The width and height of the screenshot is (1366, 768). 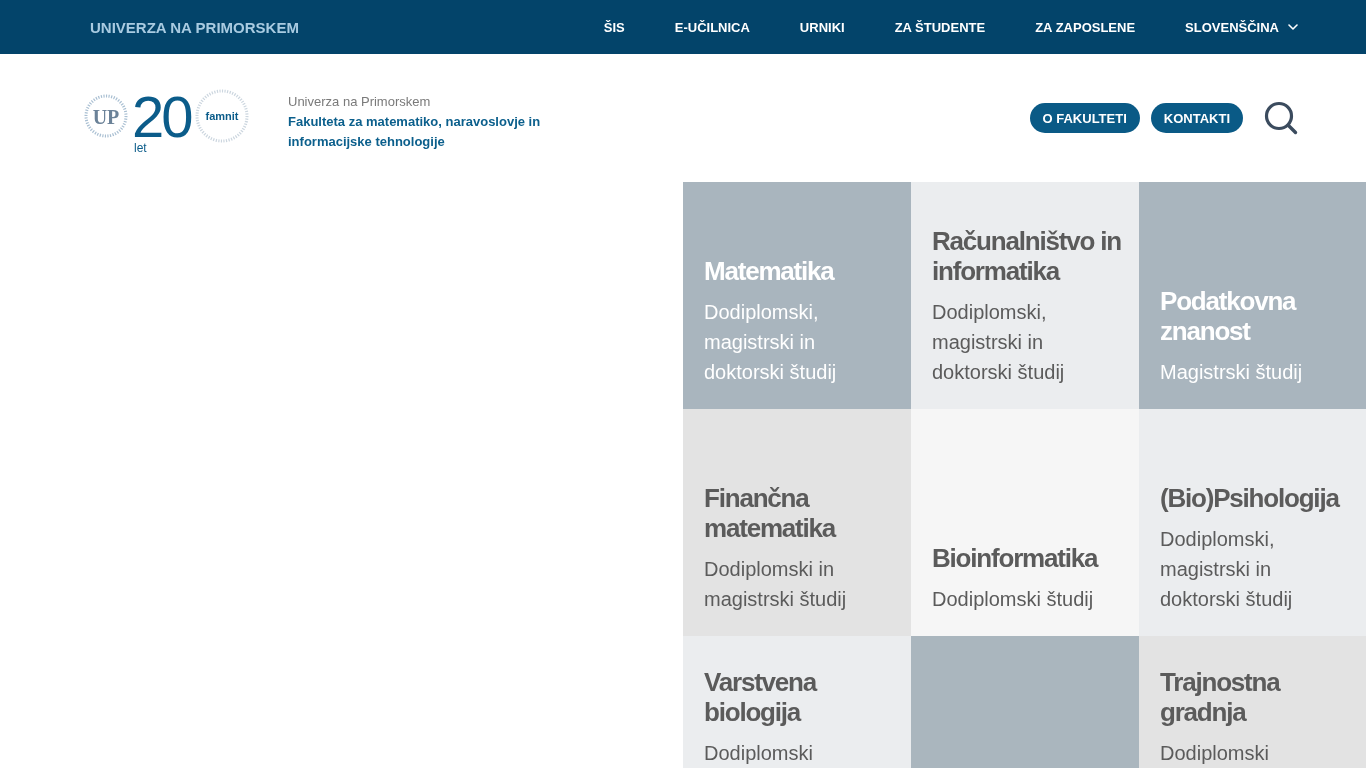 What do you see at coordinates (776, 584) in the screenshot?
I see `program-description: Dodiplomski in magistrski študij` at bounding box center [776, 584].